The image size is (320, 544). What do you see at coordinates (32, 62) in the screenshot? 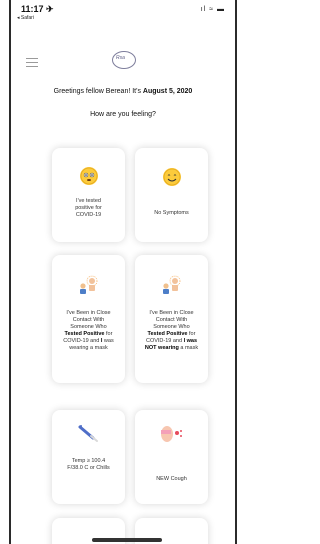
I see `menu-icon` at bounding box center [32, 62].